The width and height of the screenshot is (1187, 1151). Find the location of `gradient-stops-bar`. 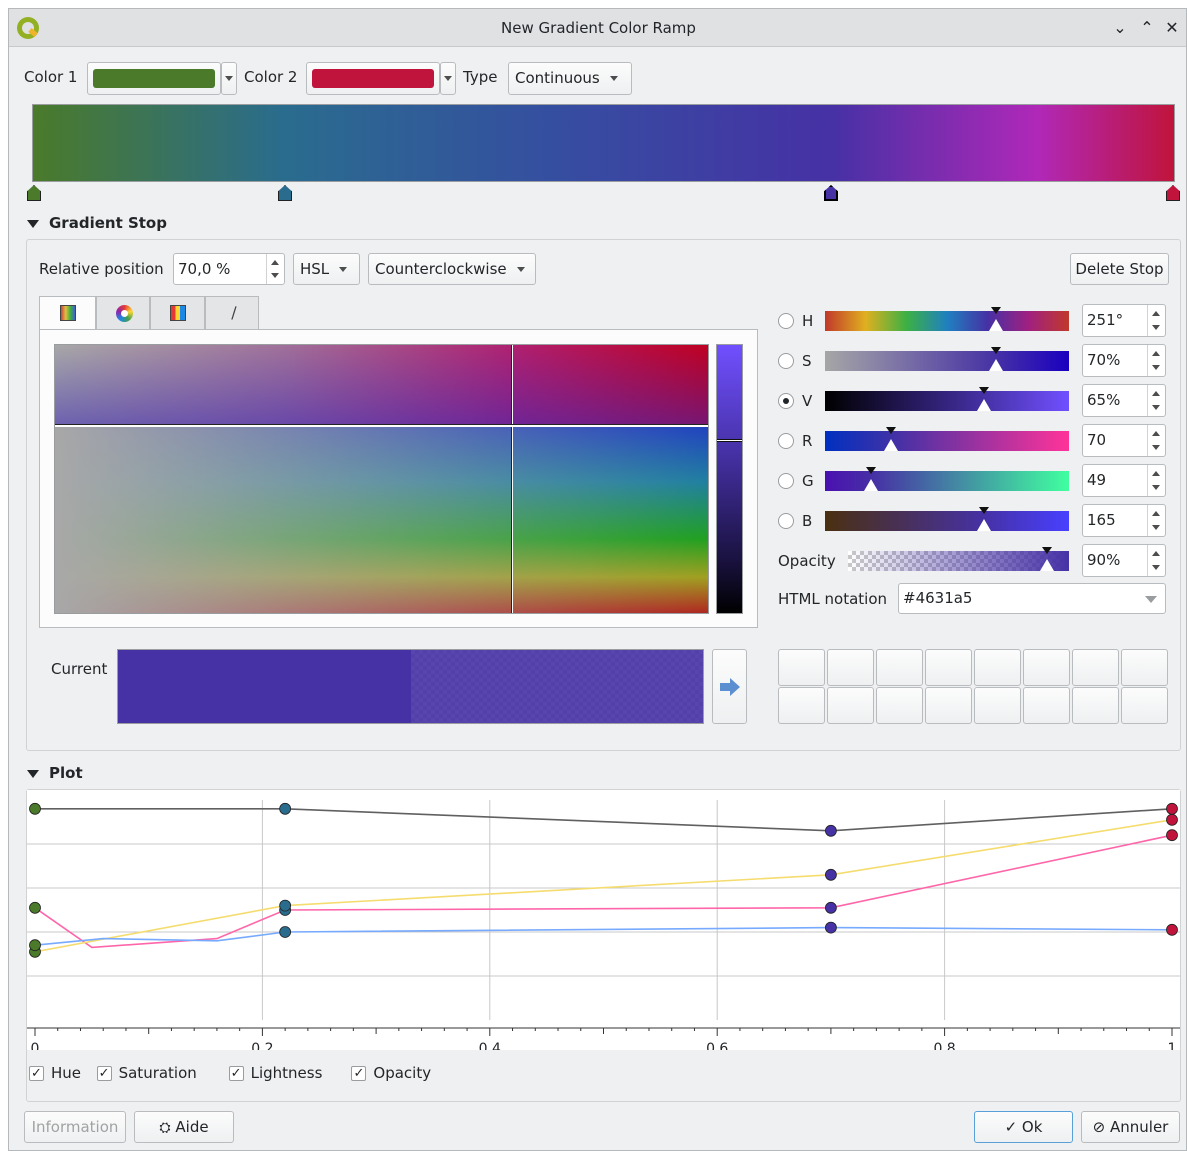

gradient-stops-bar is located at coordinates (603, 195).